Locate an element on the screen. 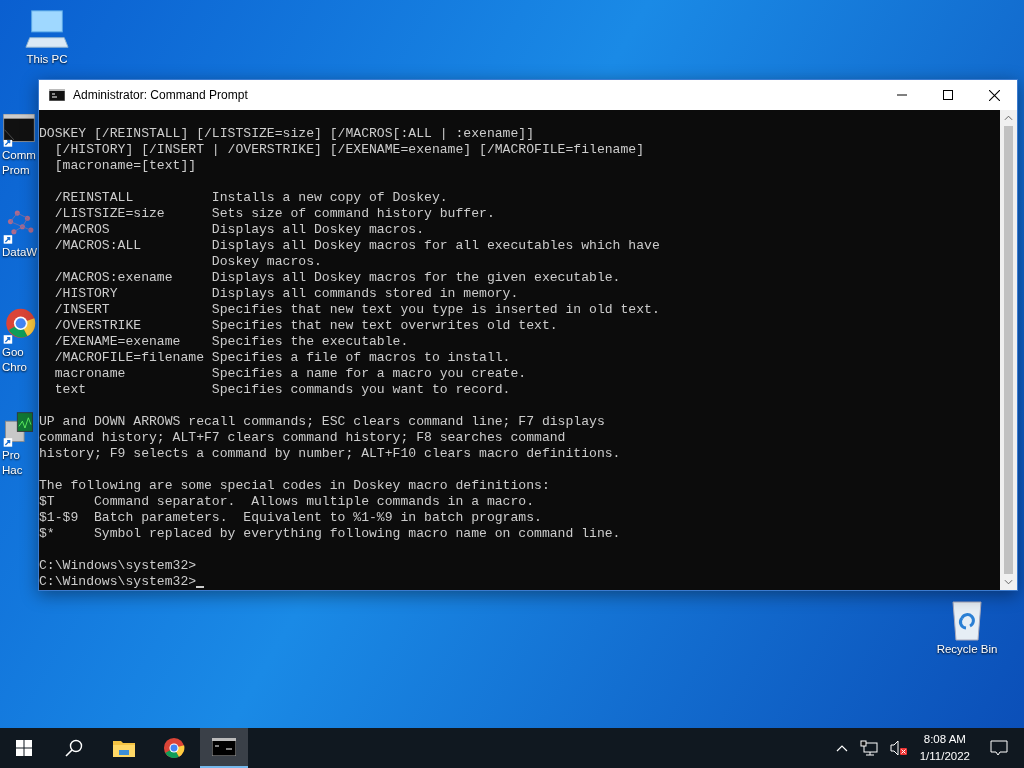 The height and width of the screenshot is (768, 1024). console-line: /MACROFILE=filename Specifies a file of macros to install. is located at coordinates (282, 358).